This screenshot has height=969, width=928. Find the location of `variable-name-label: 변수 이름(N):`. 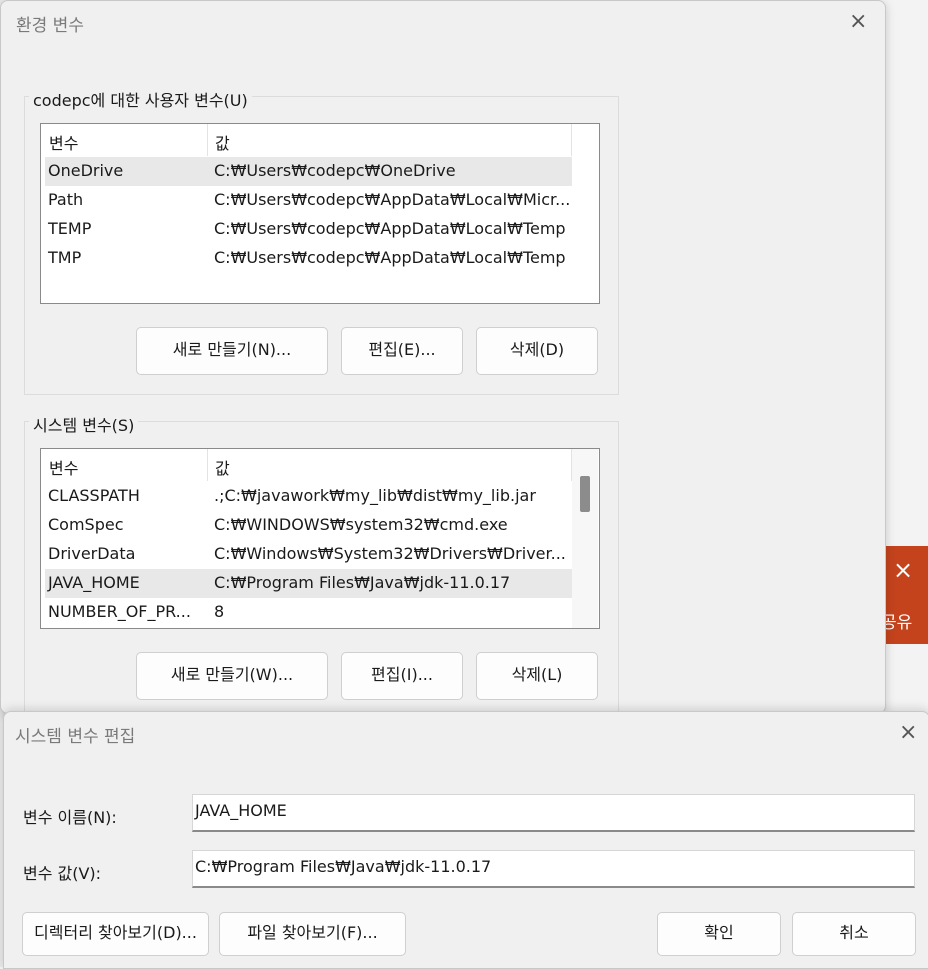

variable-name-label: 변수 이름(N): is located at coordinates (70, 817).